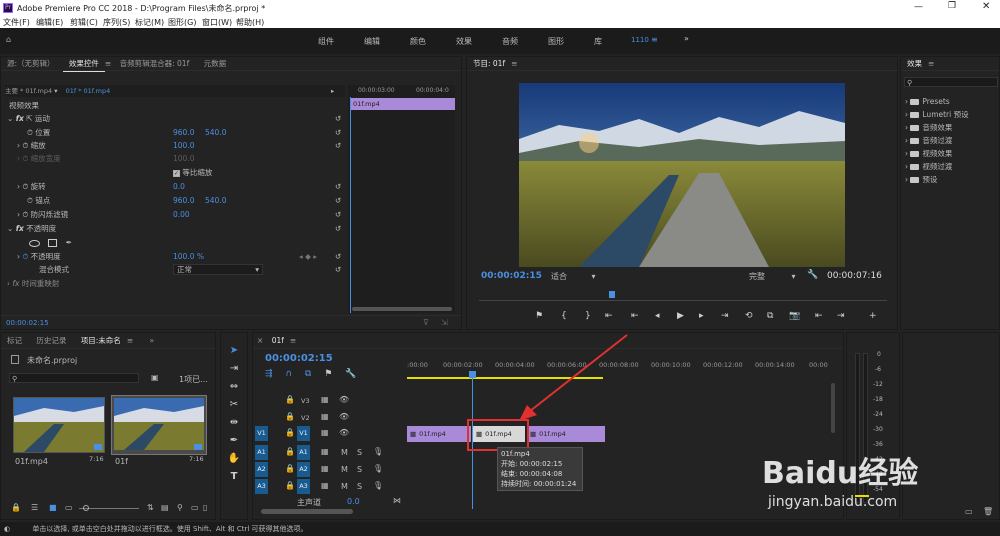  Describe the element at coordinates (819, 316) in the screenshot. I see `lift-icon: ⇤` at that location.